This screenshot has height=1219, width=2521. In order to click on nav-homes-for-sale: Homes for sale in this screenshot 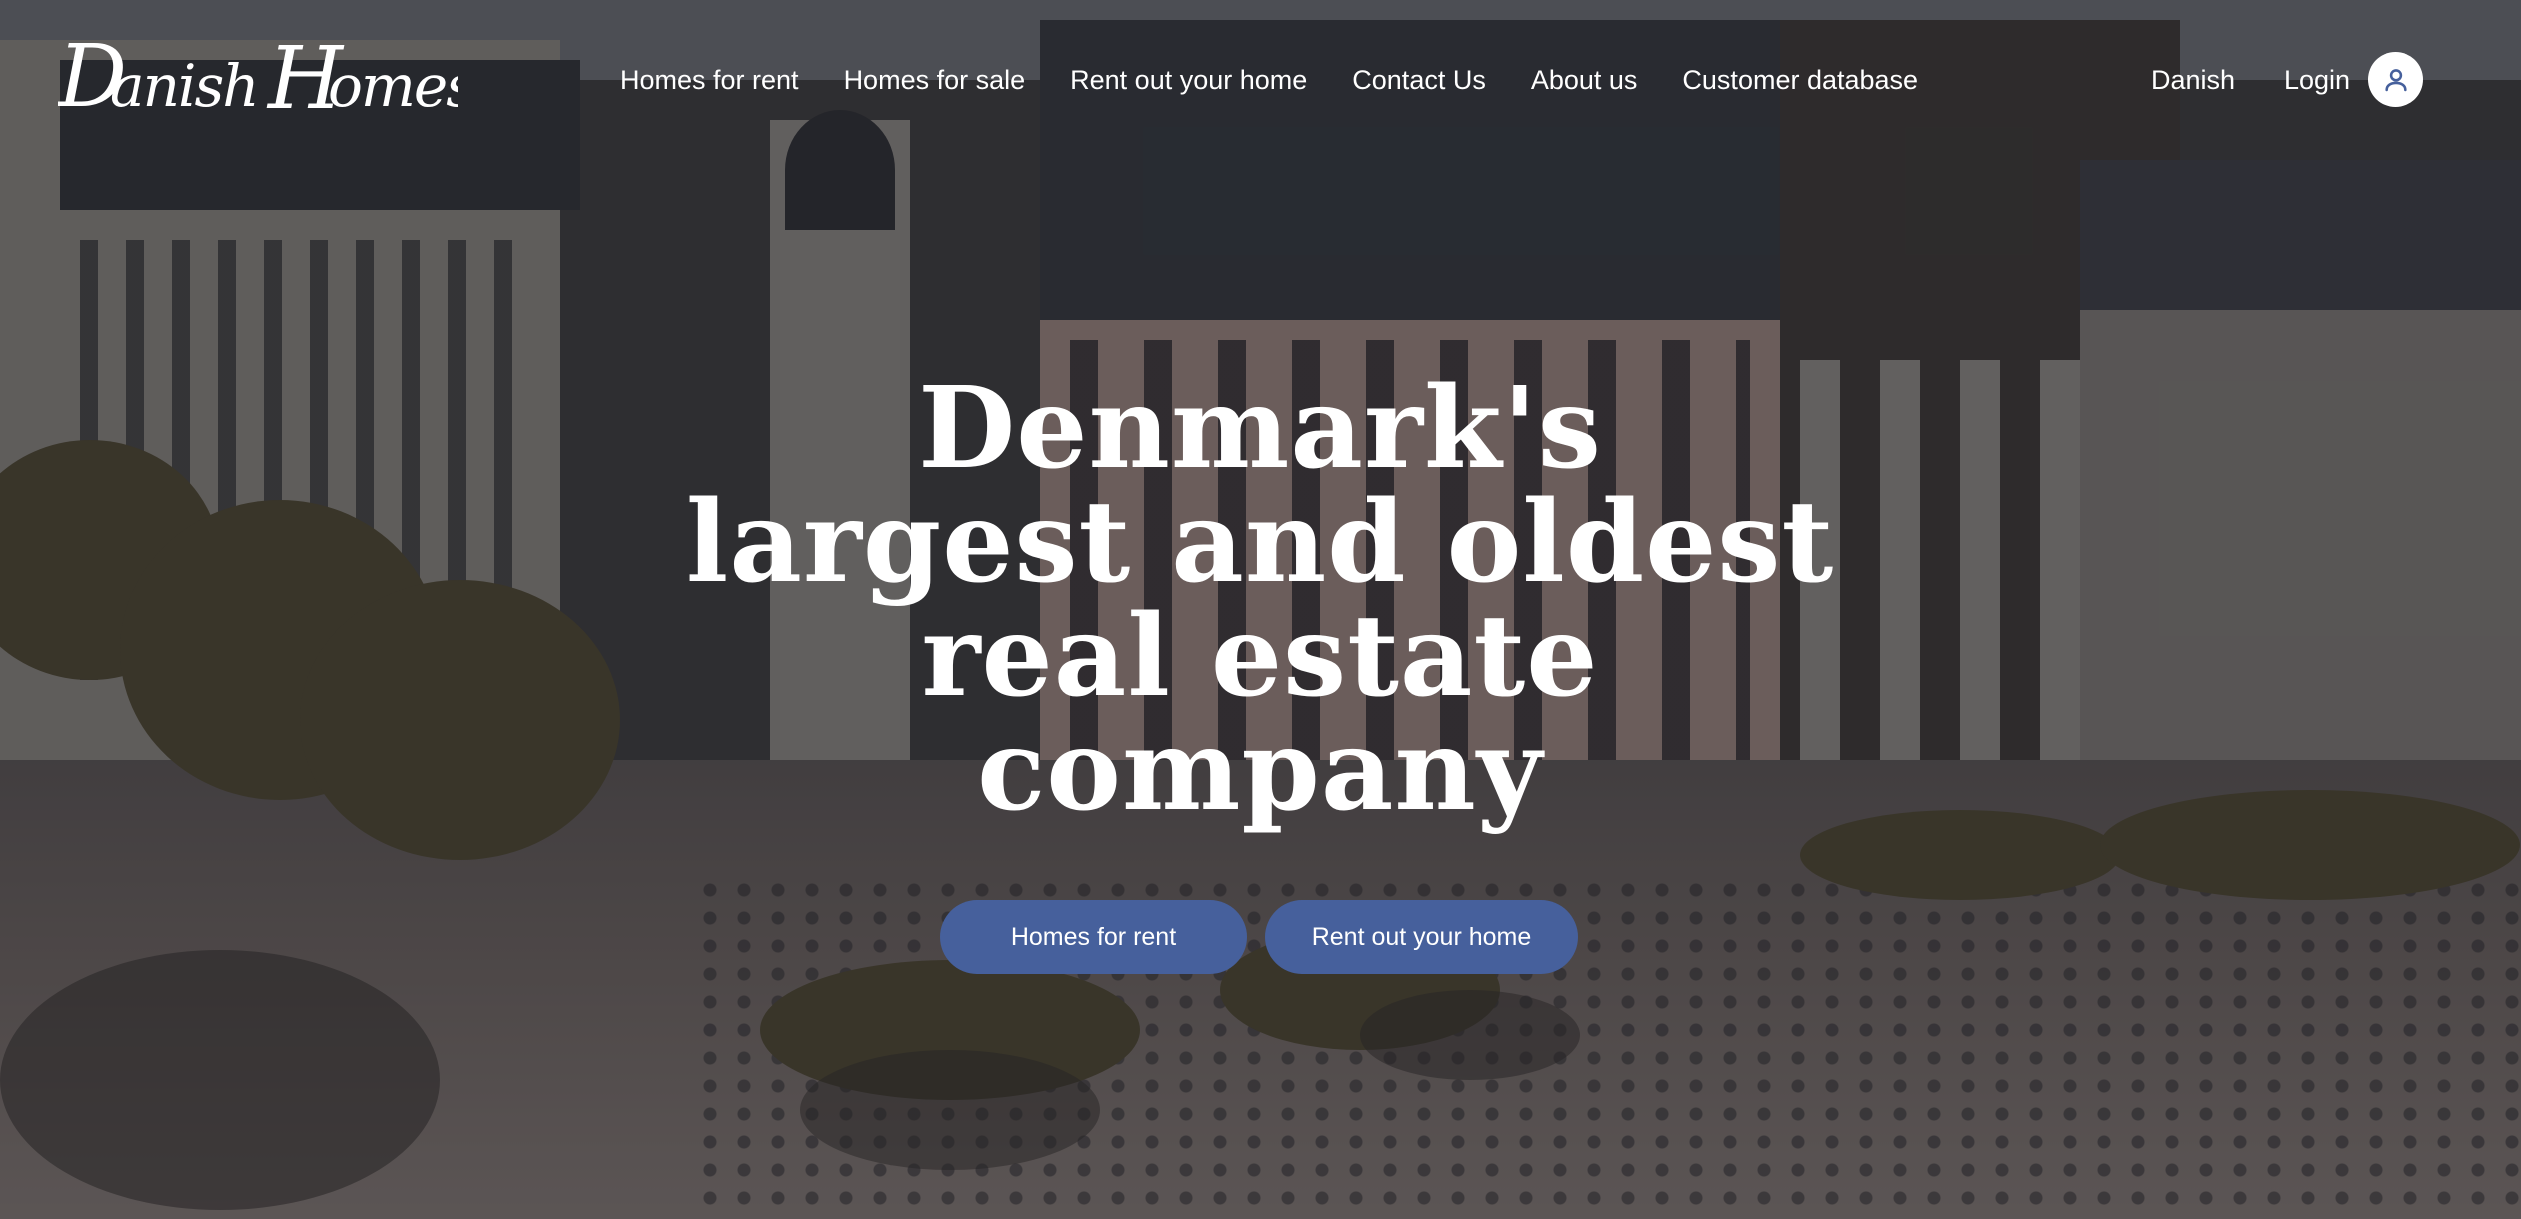, I will do `click(935, 80)`.